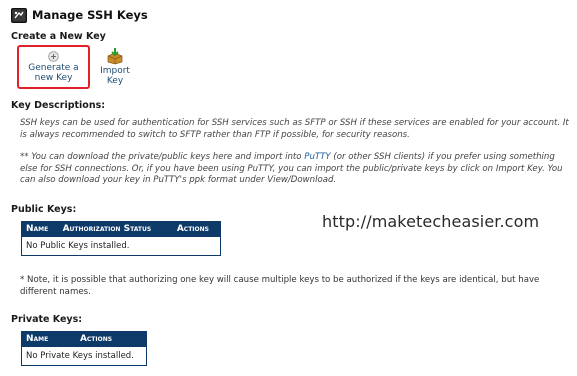 Image resolution: width=577 pixels, height=376 pixels. What do you see at coordinates (115, 56) in the screenshot?
I see `import-key-icon` at bounding box center [115, 56].